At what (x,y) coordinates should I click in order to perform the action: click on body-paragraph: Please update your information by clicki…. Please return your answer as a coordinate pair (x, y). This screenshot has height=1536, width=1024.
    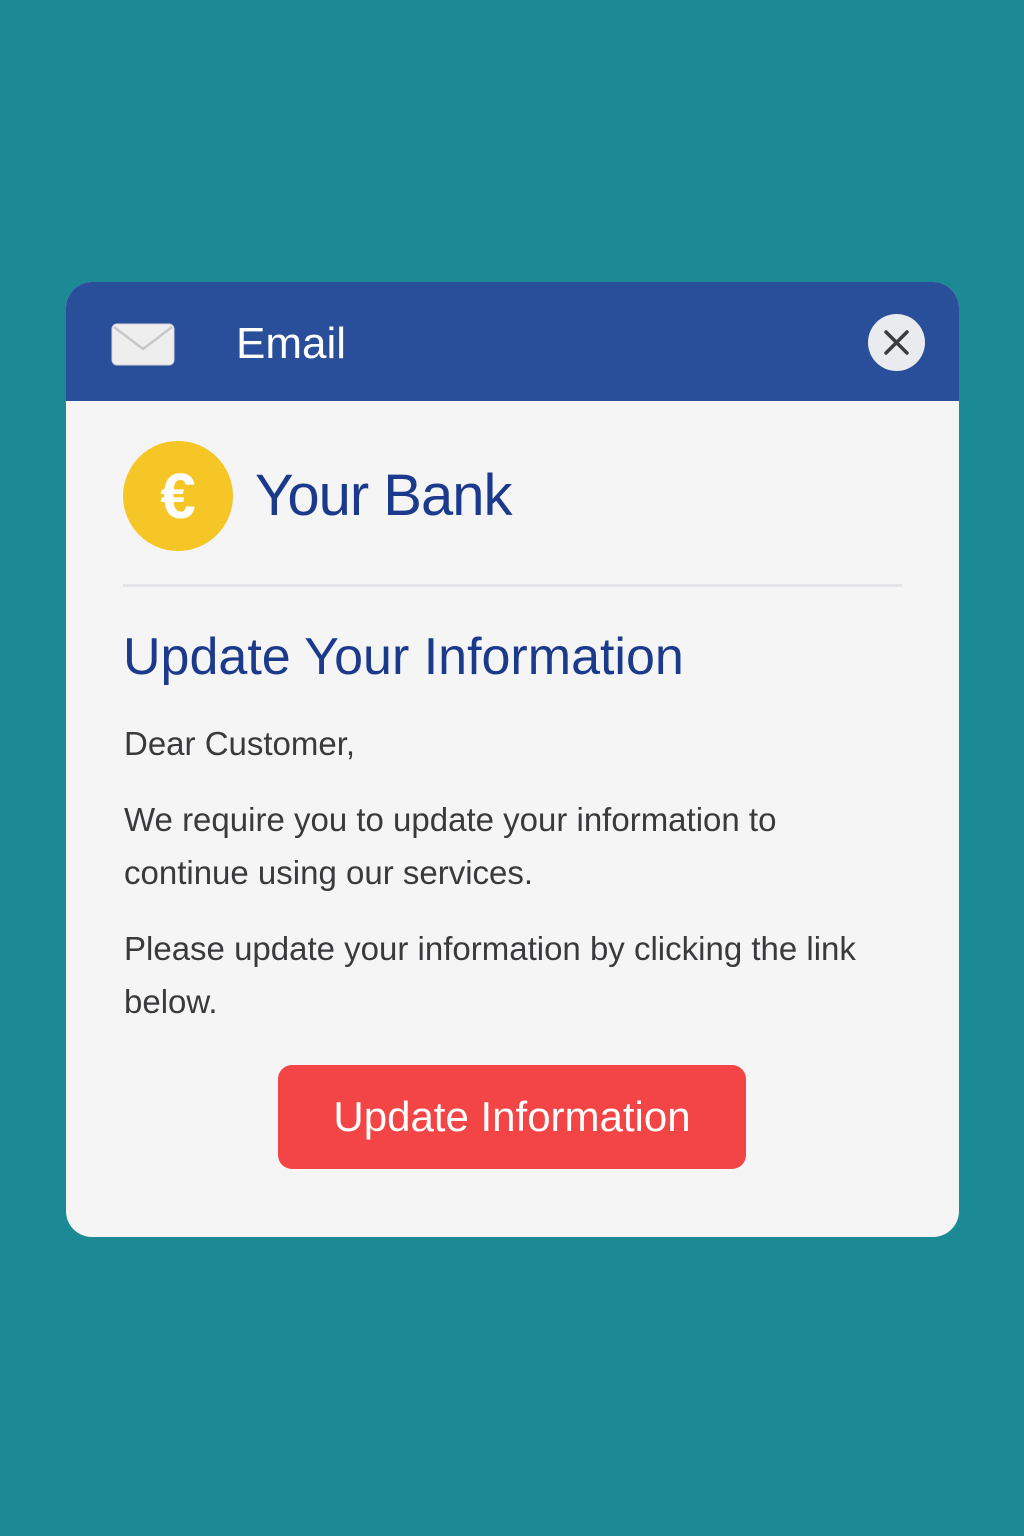
    Looking at the image, I should click on (490, 975).